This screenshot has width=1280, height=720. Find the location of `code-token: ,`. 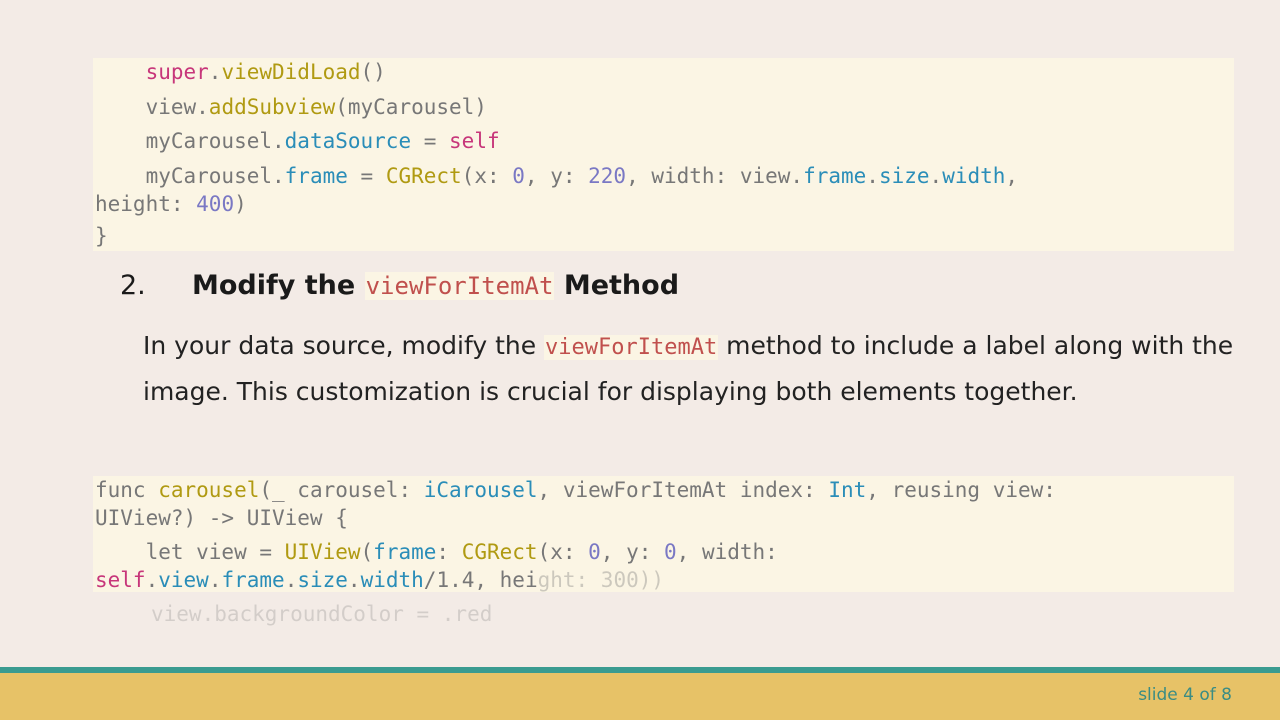

code-token: , is located at coordinates (1012, 176).